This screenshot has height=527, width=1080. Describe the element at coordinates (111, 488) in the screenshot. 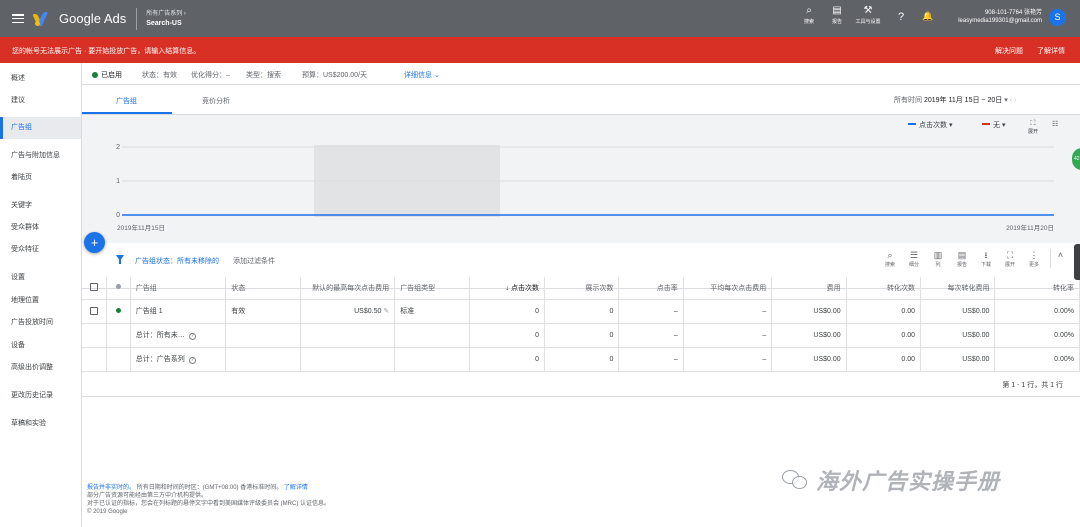

I see `footer-not-realtime-link: 报告并非实时的。` at that location.